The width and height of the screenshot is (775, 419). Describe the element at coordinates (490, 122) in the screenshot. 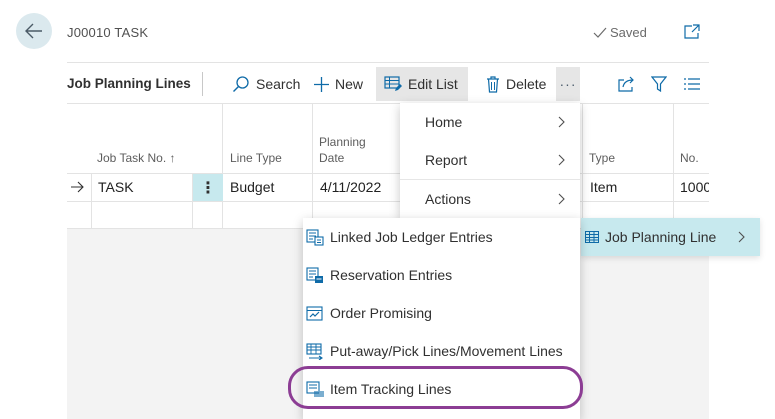

I see `menu-item-home: Home` at that location.